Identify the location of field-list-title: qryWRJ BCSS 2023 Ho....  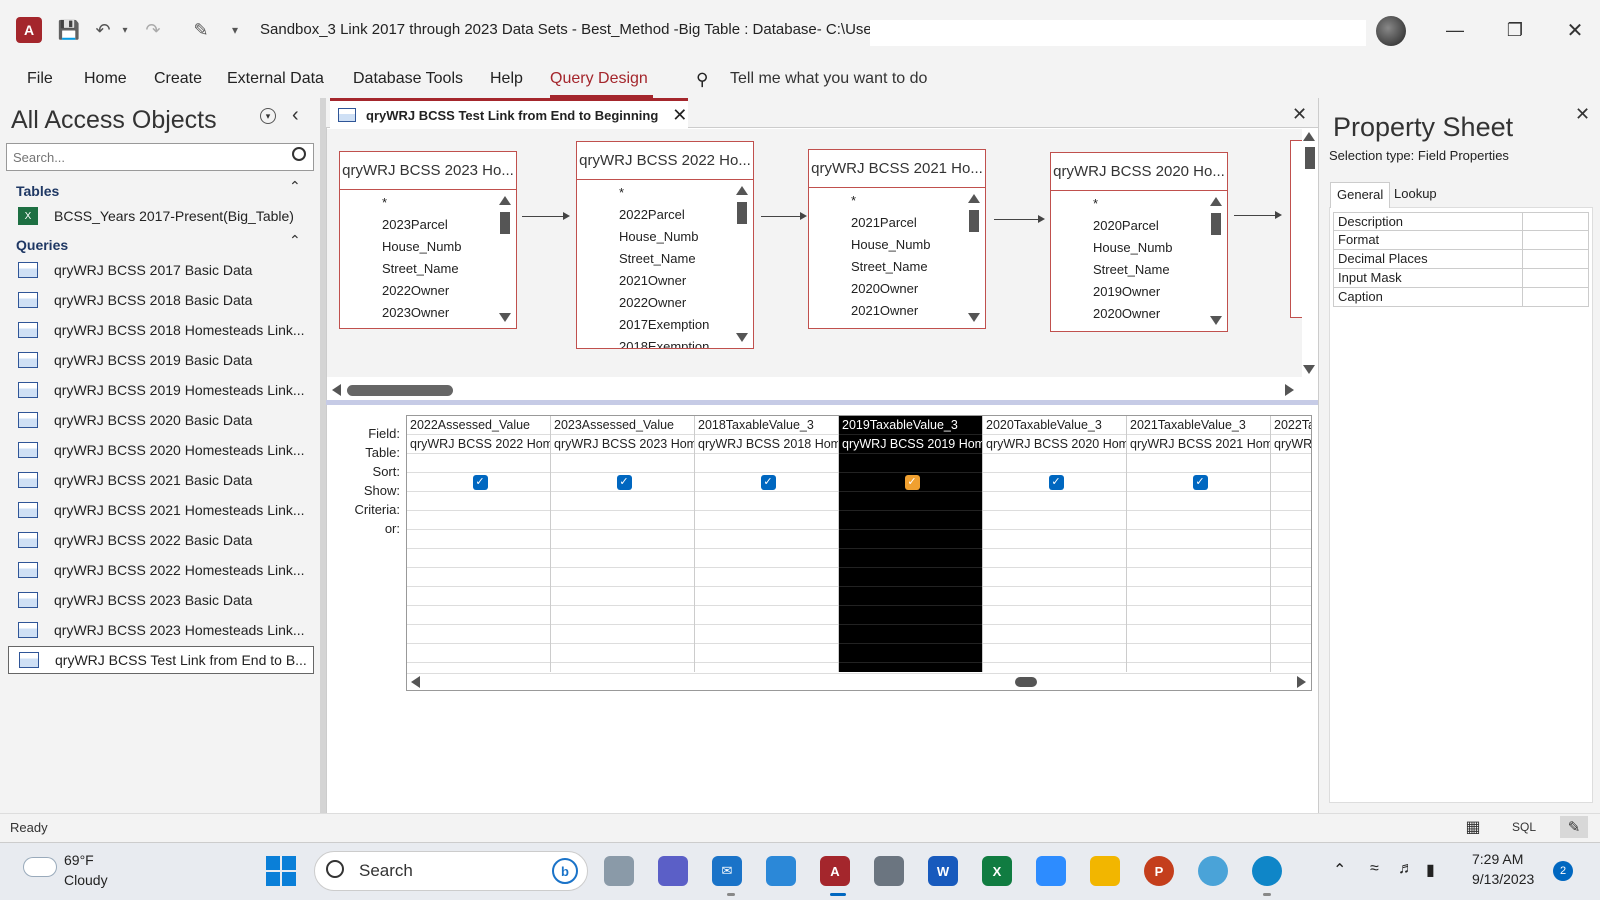
(428, 171).